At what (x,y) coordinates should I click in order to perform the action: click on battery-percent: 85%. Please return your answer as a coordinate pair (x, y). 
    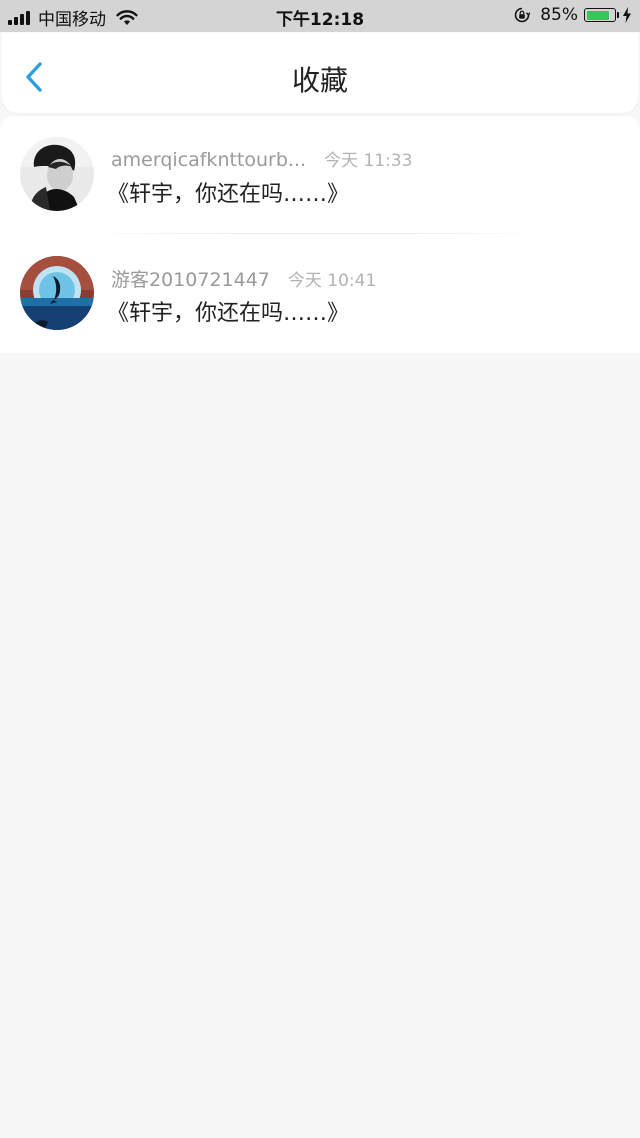
    Looking at the image, I should click on (559, 15).